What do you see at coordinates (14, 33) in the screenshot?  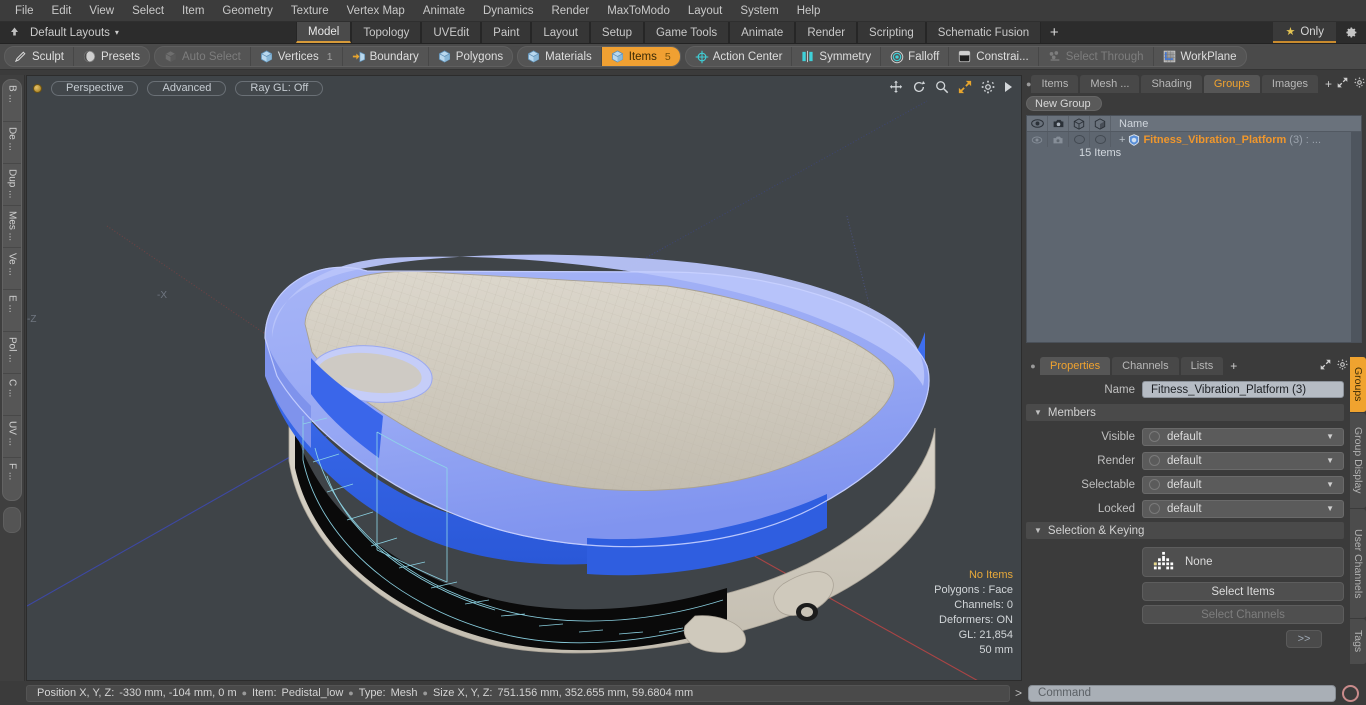 I see `layout-up-arrow-icon` at bounding box center [14, 33].